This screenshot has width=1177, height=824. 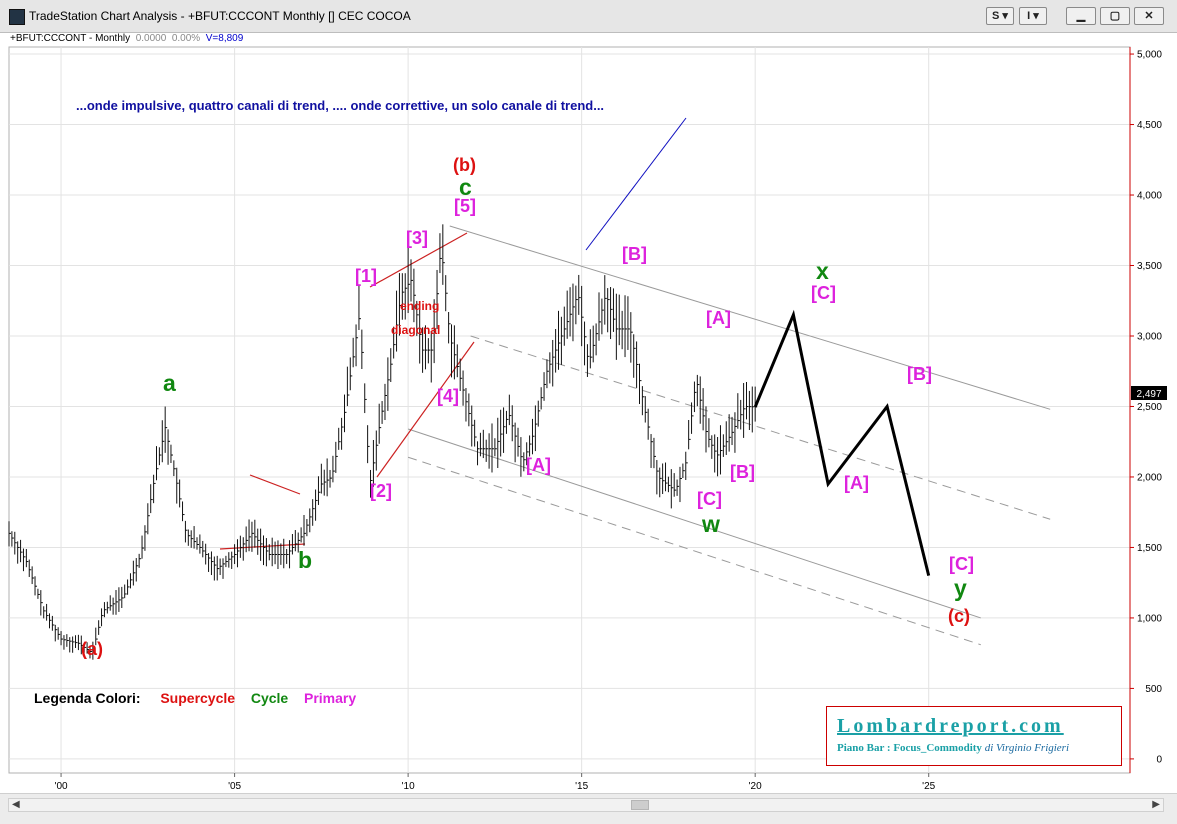 What do you see at coordinates (87, 698) in the screenshot?
I see `legend-title: Legenda Colori:` at bounding box center [87, 698].